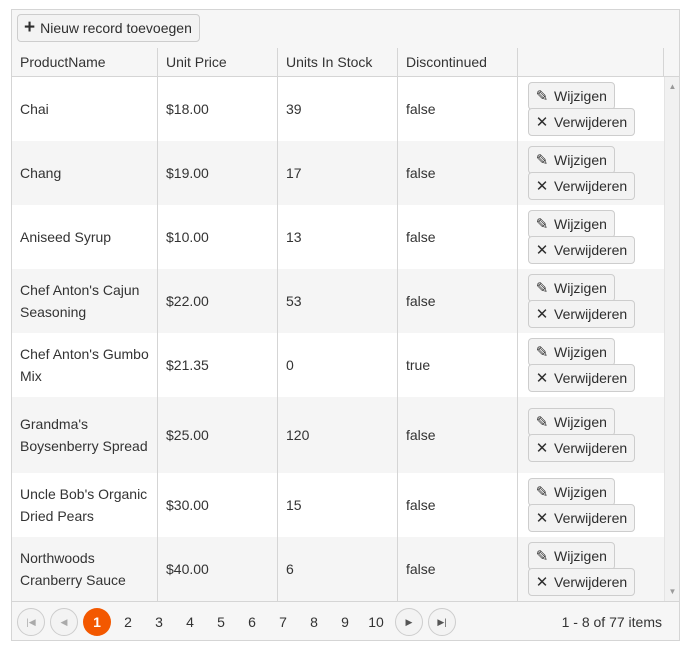 Image resolution: width=690 pixels, height=650 pixels. I want to click on cell-units-in-stock: 39, so click(338, 109).